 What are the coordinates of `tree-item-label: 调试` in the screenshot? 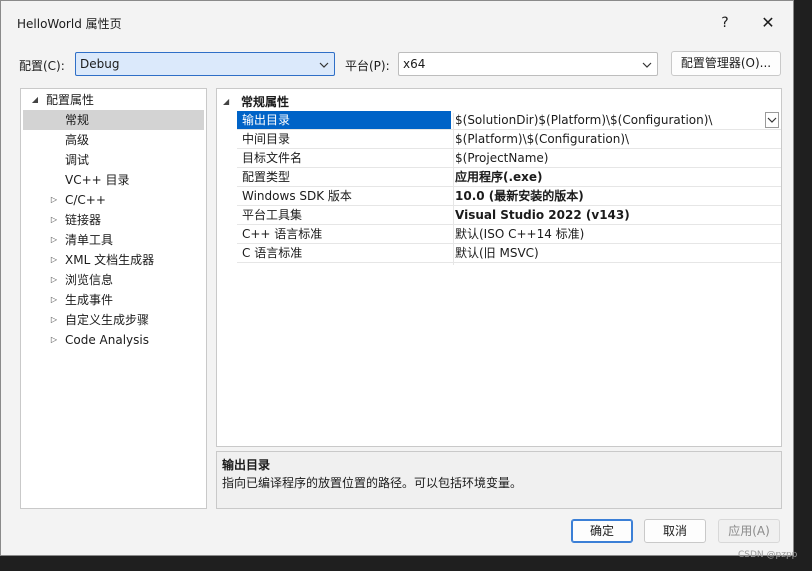 It's located at (77, 160).